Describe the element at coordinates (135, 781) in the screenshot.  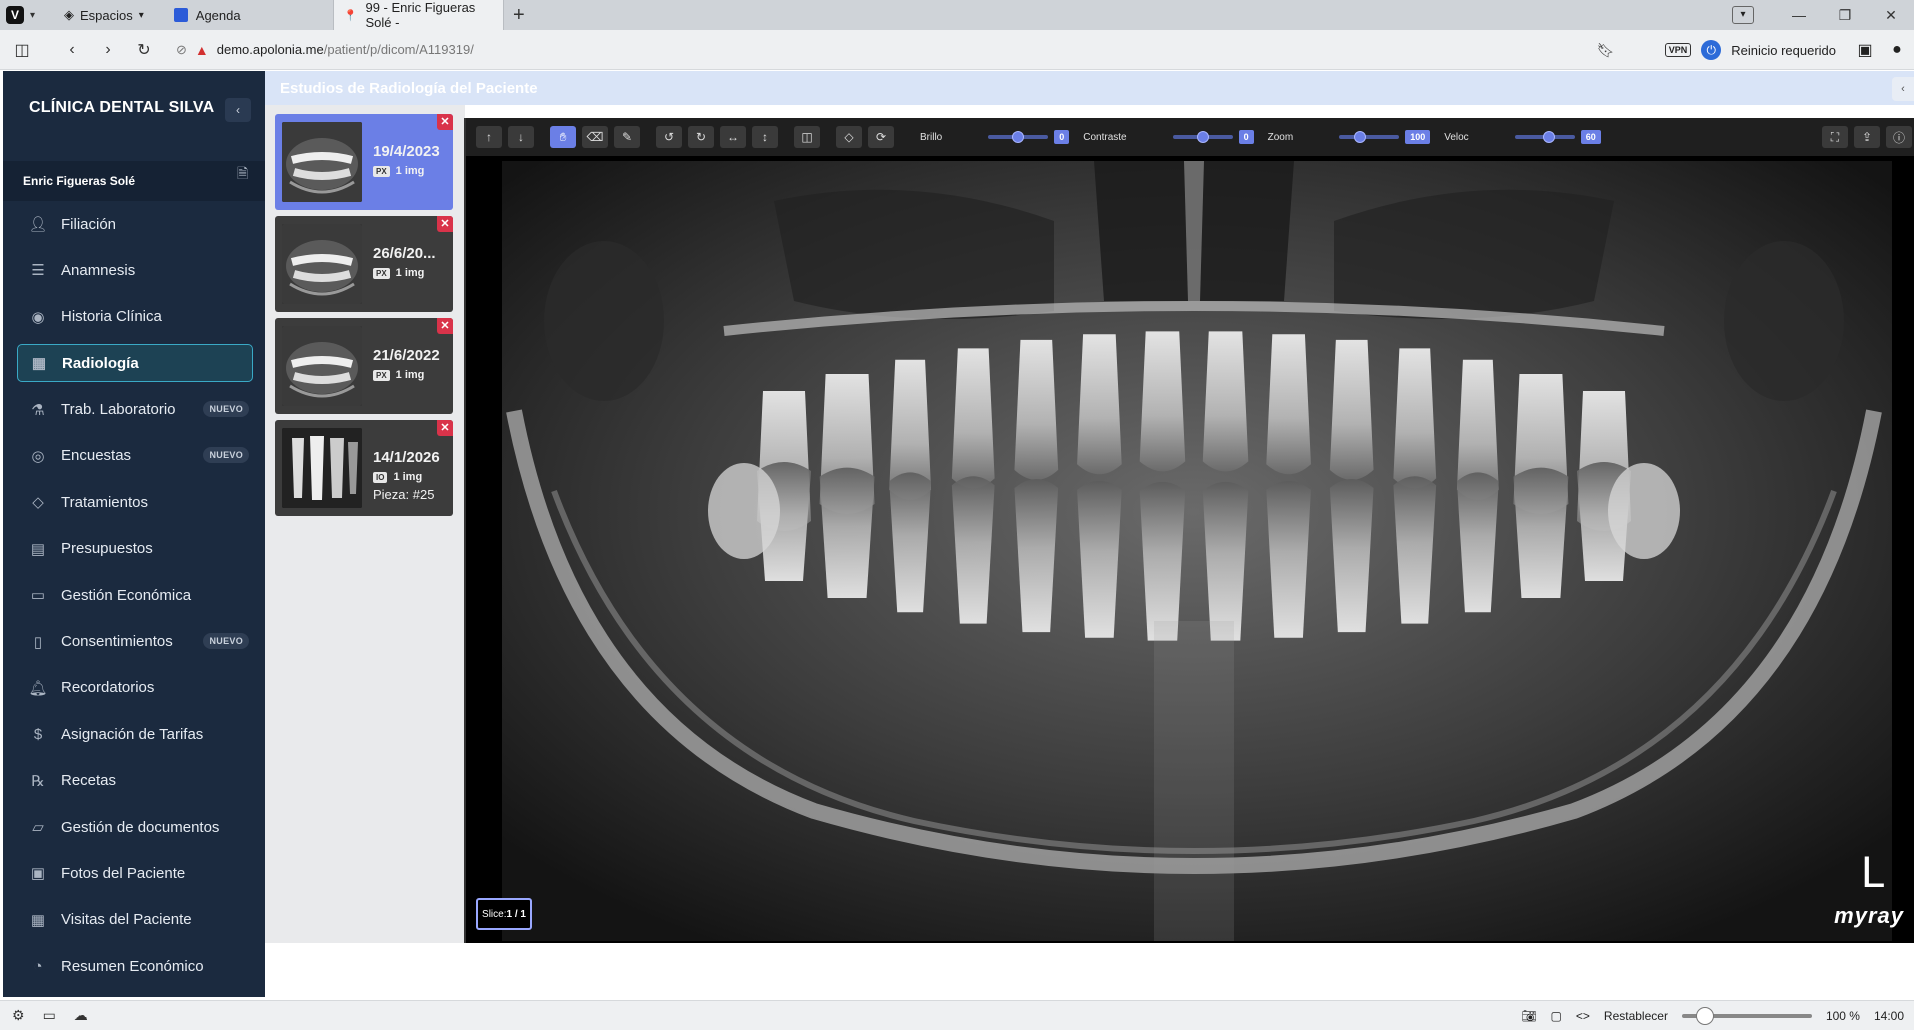
I see `sidebar-item-recetas: ℞ Recetas` at that location.